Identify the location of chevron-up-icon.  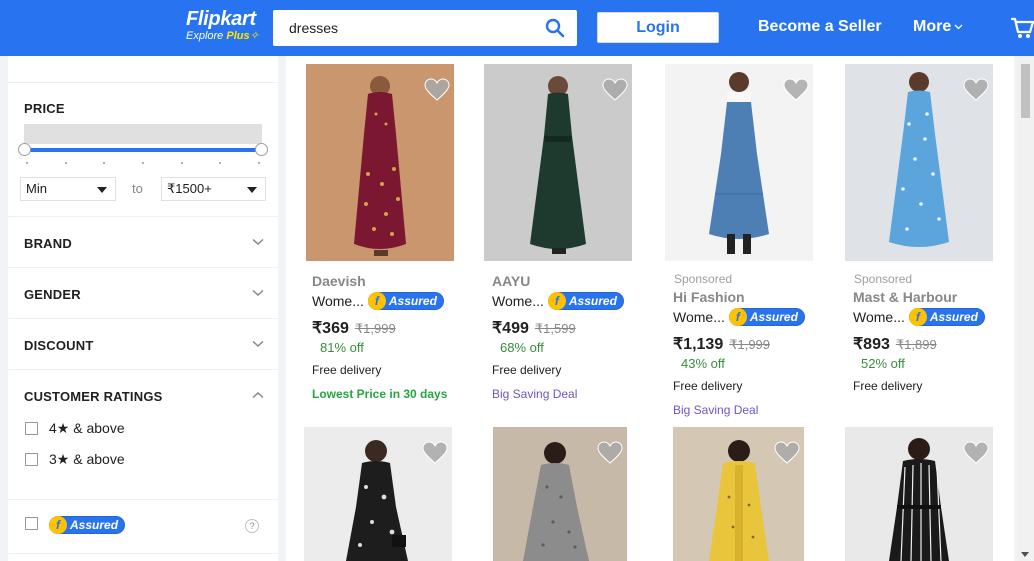
(258, 395).